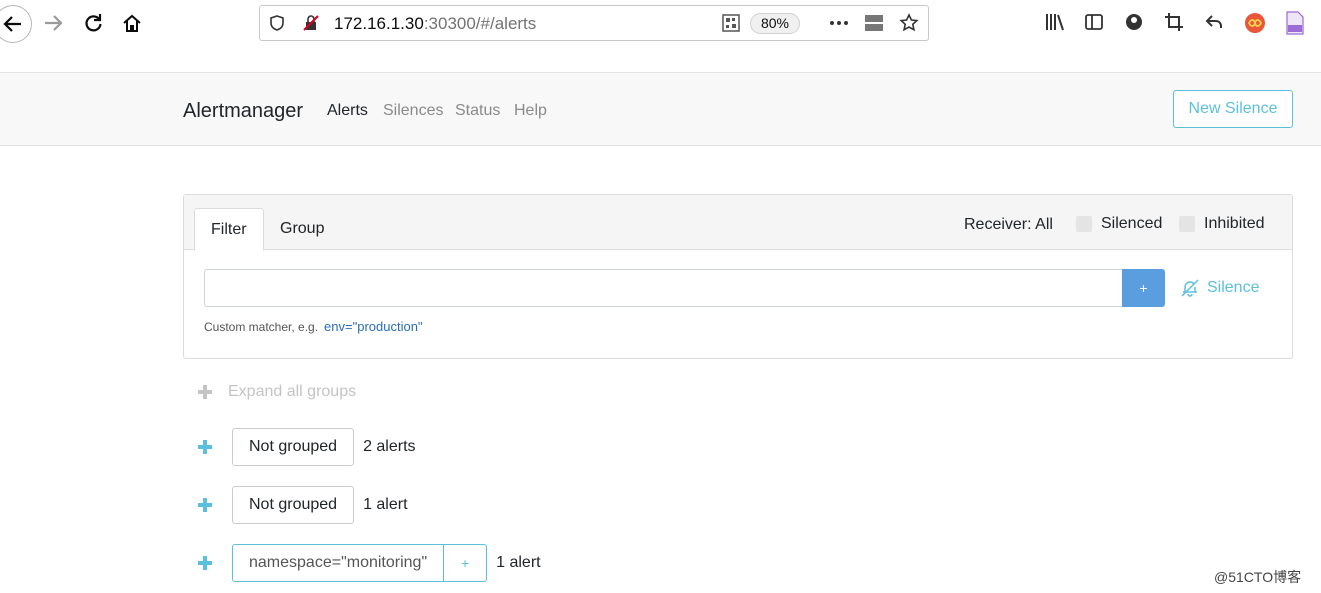  I want to click on brand-title: Alertmanager, so click(243, 111).